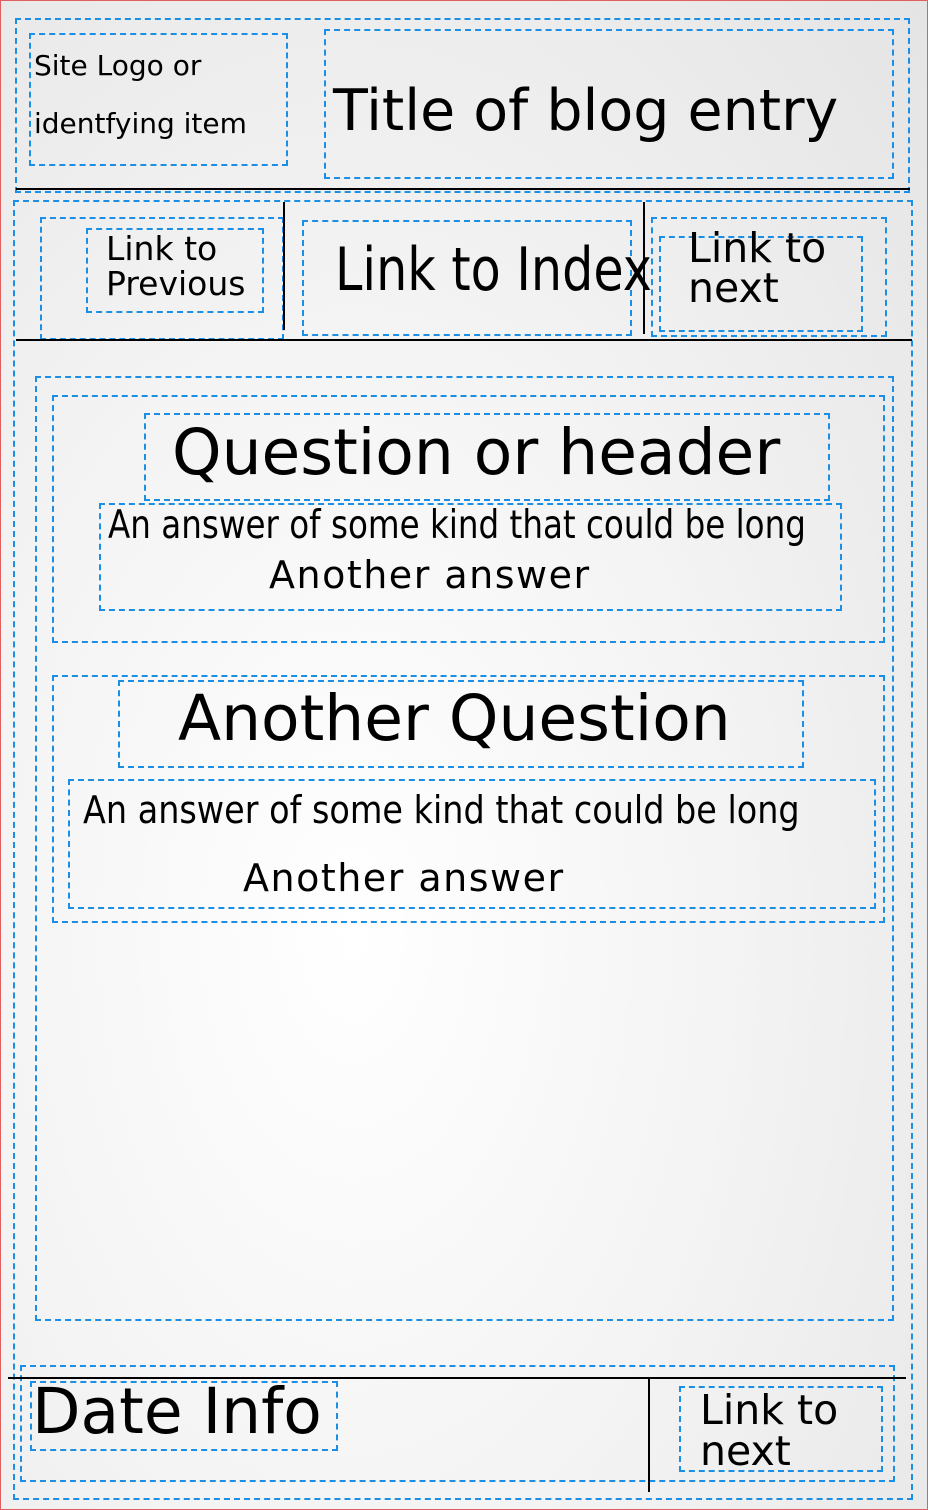  What do you see at coordinates (430, 575) in the screenshot?
I see `answer-1b: Another answer` at bounding box center [430, 575].